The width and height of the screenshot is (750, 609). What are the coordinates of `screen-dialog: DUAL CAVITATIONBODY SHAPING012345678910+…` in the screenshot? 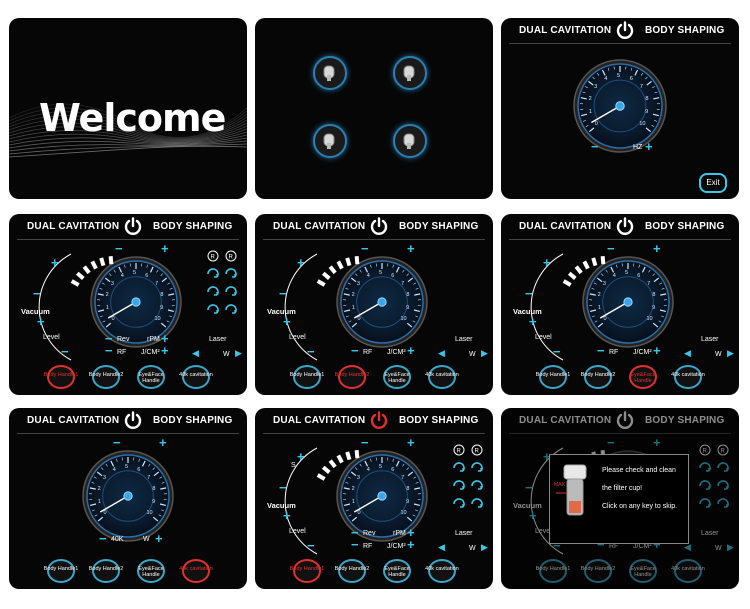 It's located at (620, 498).